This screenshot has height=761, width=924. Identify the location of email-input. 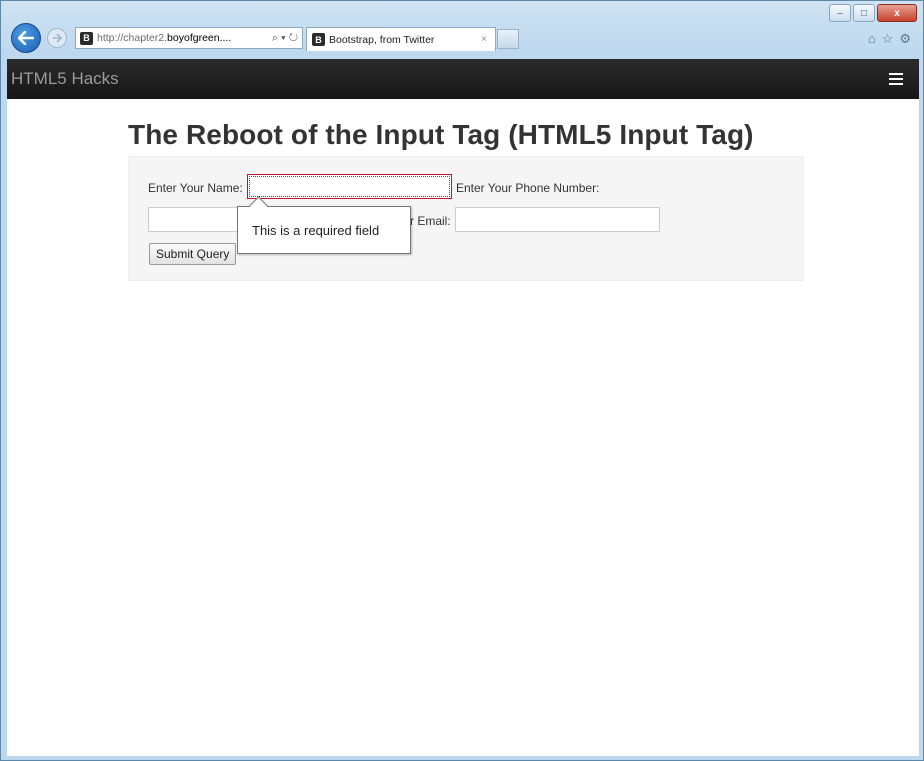
(557, 219).